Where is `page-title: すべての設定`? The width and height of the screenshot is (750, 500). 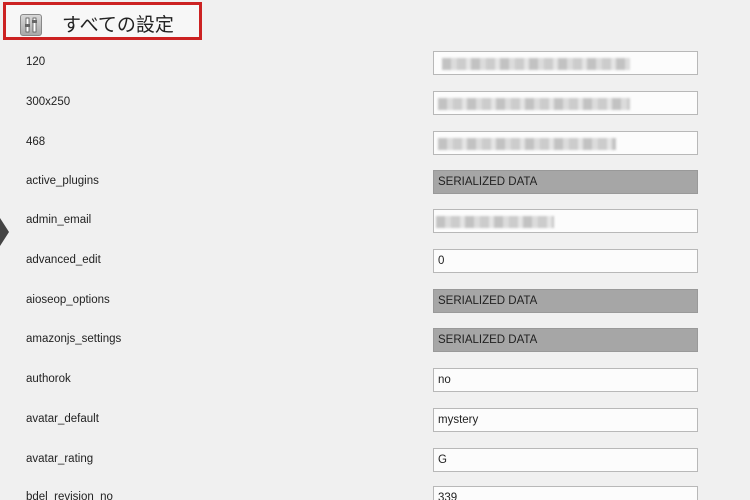 page-title: すべての設定 is located at coordinates (118, 25).